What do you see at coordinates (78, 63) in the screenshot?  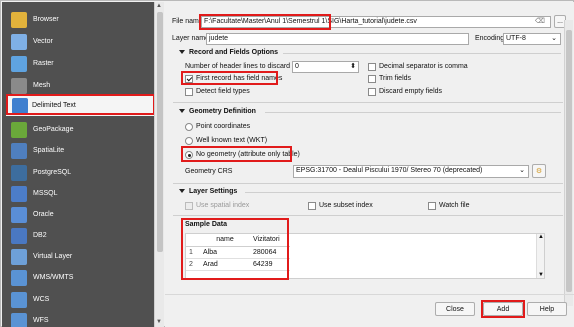 I see `sidebar-item-raster: Raster` at bounding box center [78, 63].